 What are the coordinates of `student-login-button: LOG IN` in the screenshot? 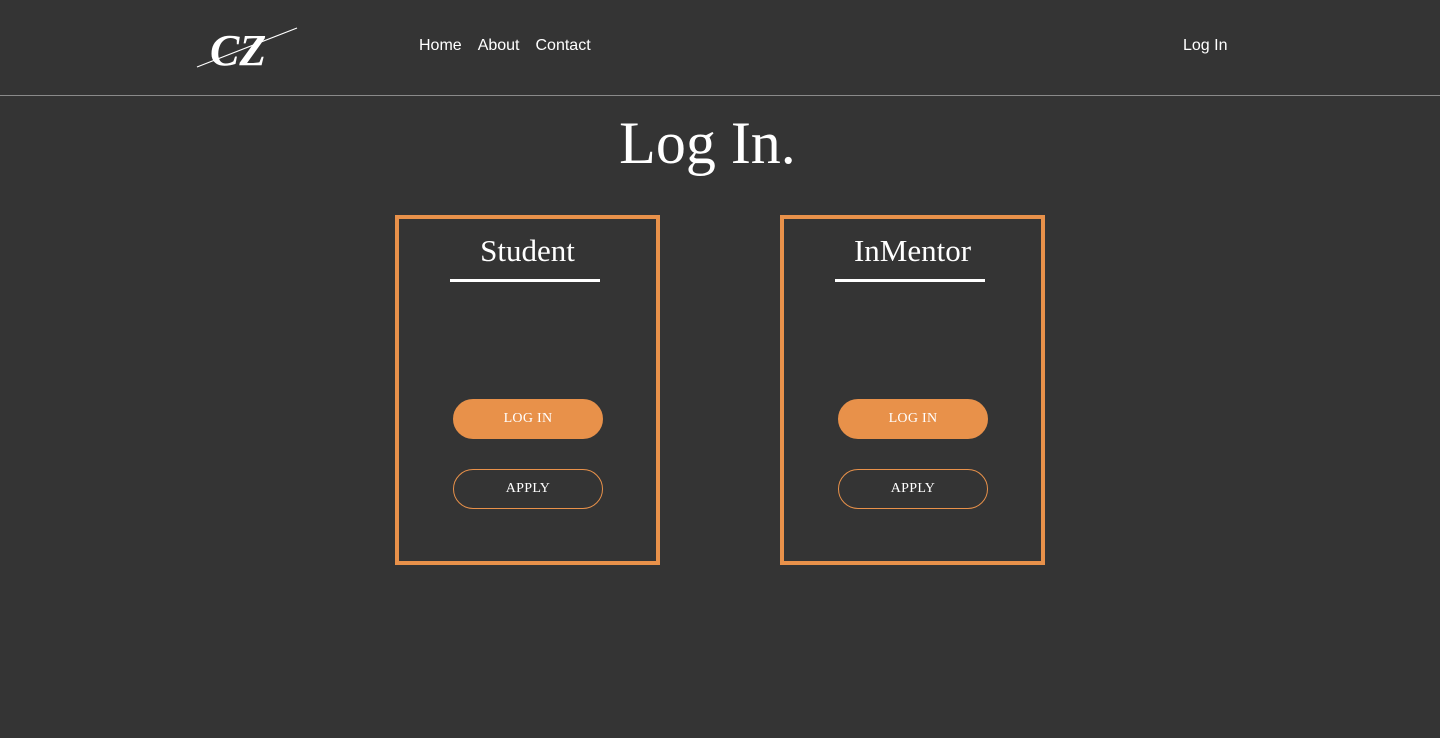 It's located at (528, 419).